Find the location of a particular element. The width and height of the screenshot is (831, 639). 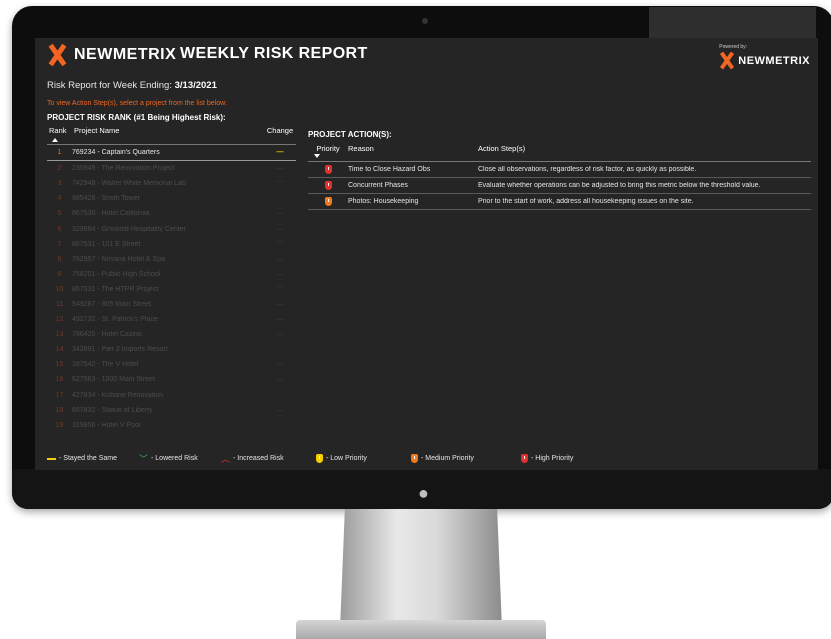

rank-number: 1 is located at coordinates (59, 153).